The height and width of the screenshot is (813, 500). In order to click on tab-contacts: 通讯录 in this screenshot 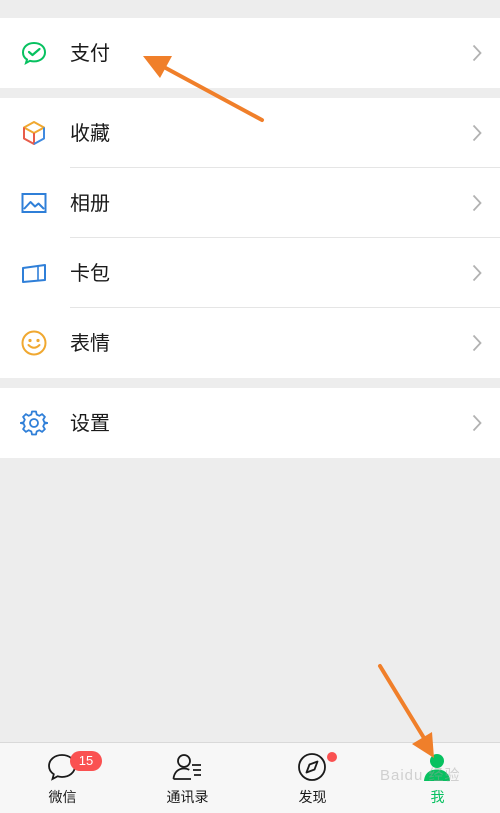, I will do `click(187, 778)`.